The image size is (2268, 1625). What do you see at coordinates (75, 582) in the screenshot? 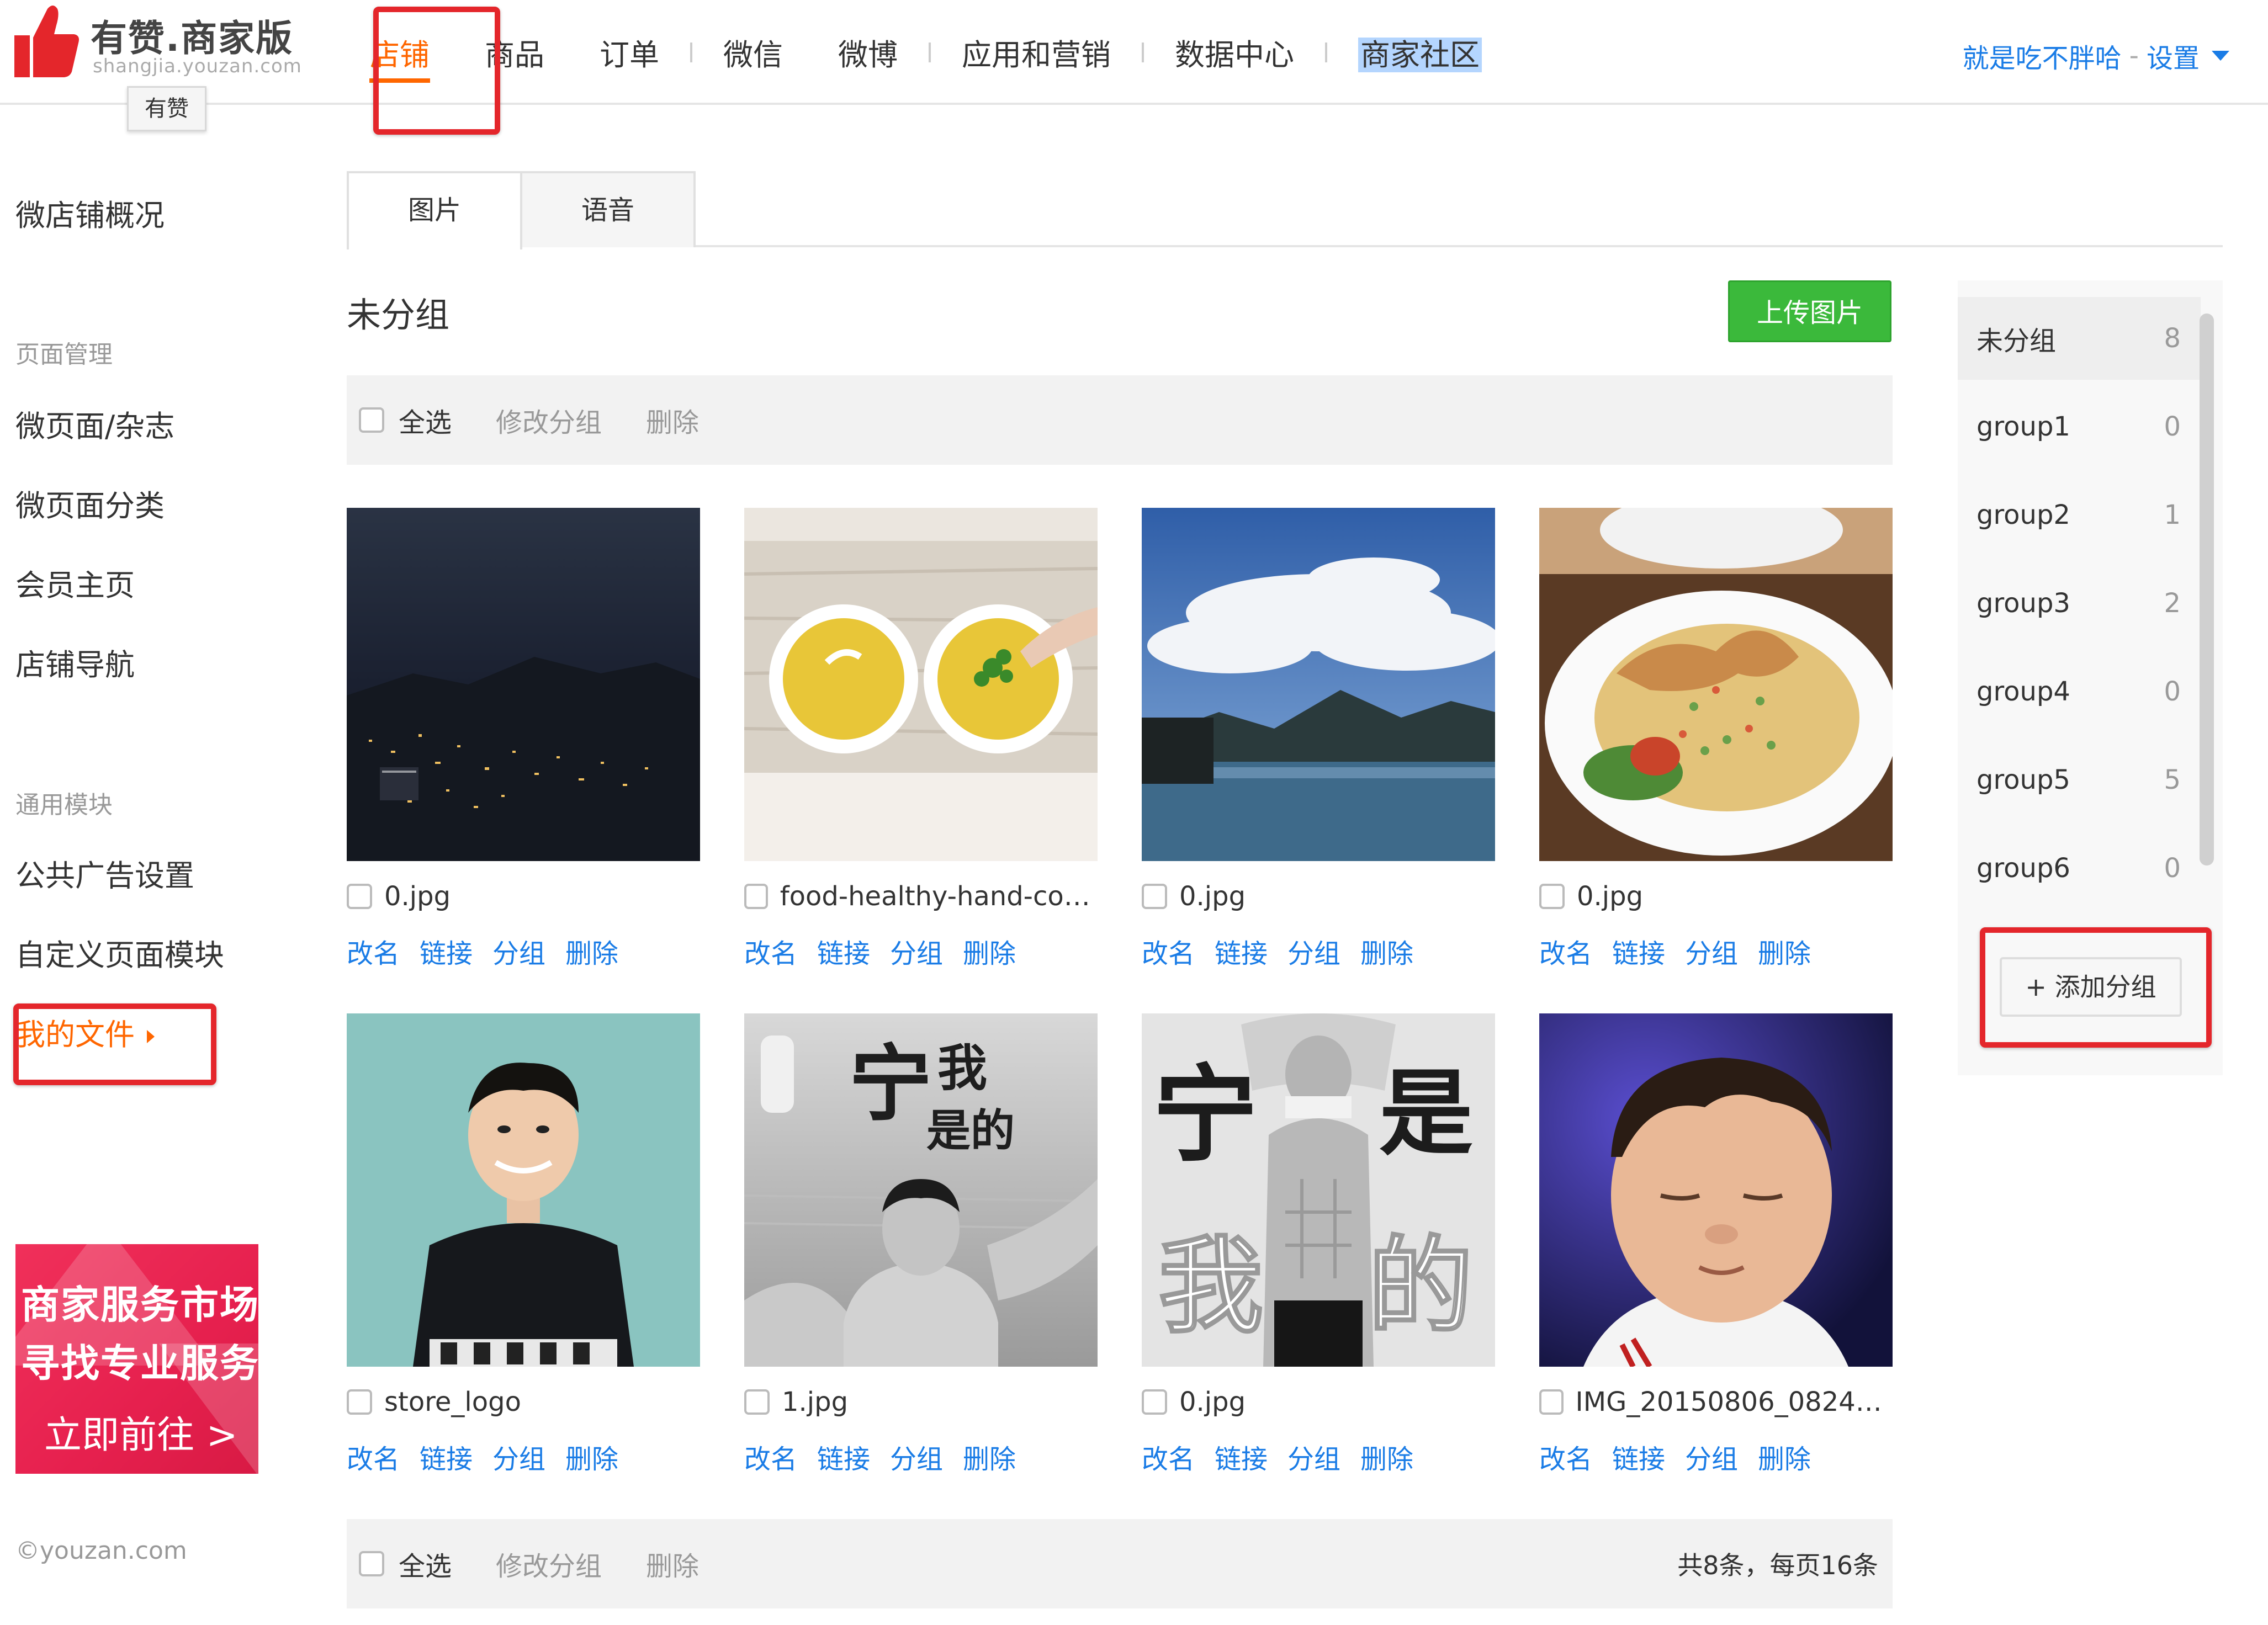
I see `sidebar-item-member-home: 会员主页` at bounding box center [75, 582].